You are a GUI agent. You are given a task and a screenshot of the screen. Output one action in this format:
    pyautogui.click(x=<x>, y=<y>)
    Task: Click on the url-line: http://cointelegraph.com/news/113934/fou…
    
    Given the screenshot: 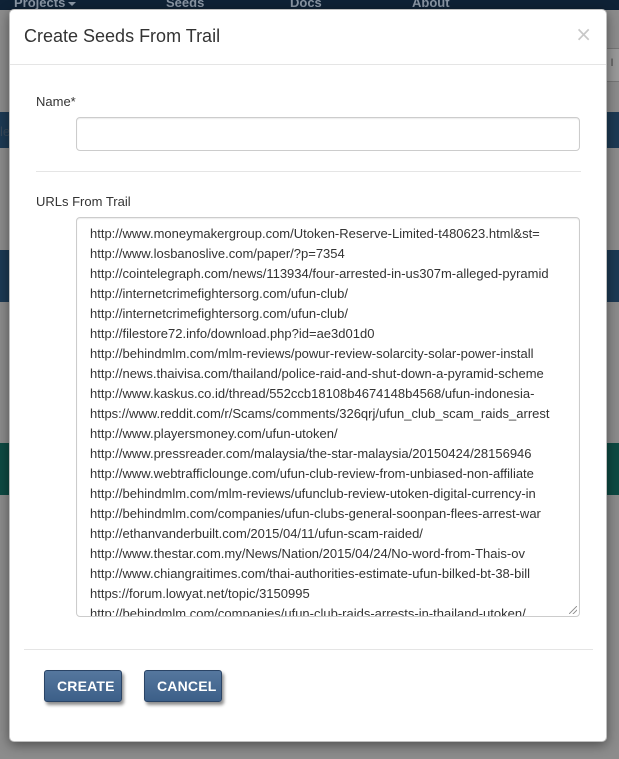 What is the action you would take?
    pyautogui.click(x=319, y=273)
    